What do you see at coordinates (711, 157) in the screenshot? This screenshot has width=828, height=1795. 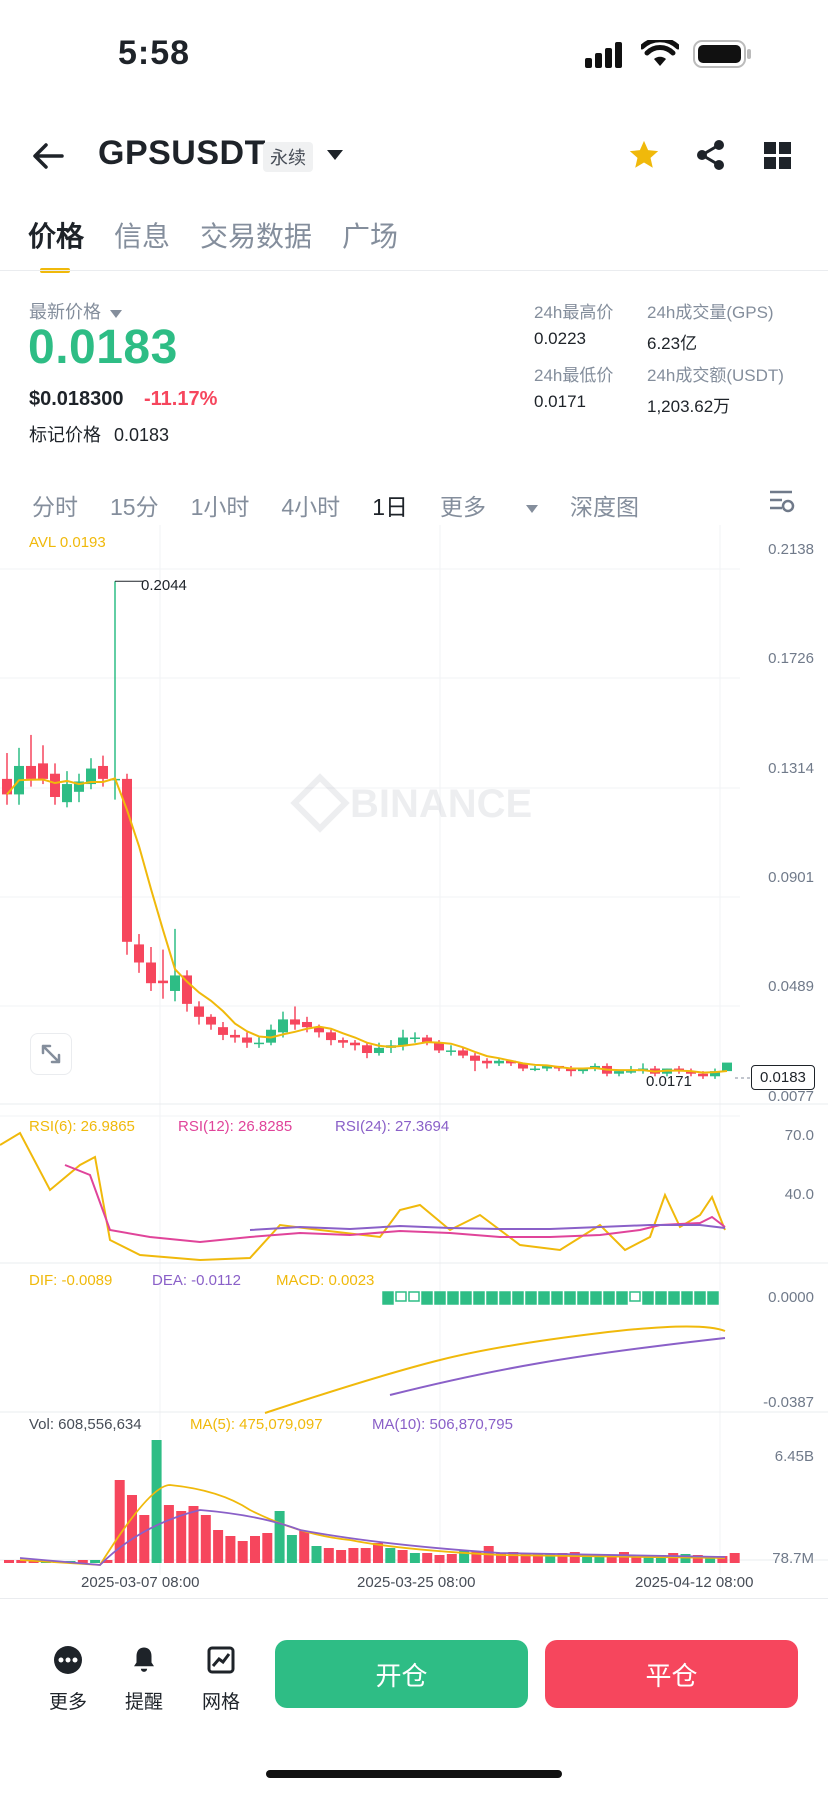 I see `share-icon` at bounding box center [711, 157].